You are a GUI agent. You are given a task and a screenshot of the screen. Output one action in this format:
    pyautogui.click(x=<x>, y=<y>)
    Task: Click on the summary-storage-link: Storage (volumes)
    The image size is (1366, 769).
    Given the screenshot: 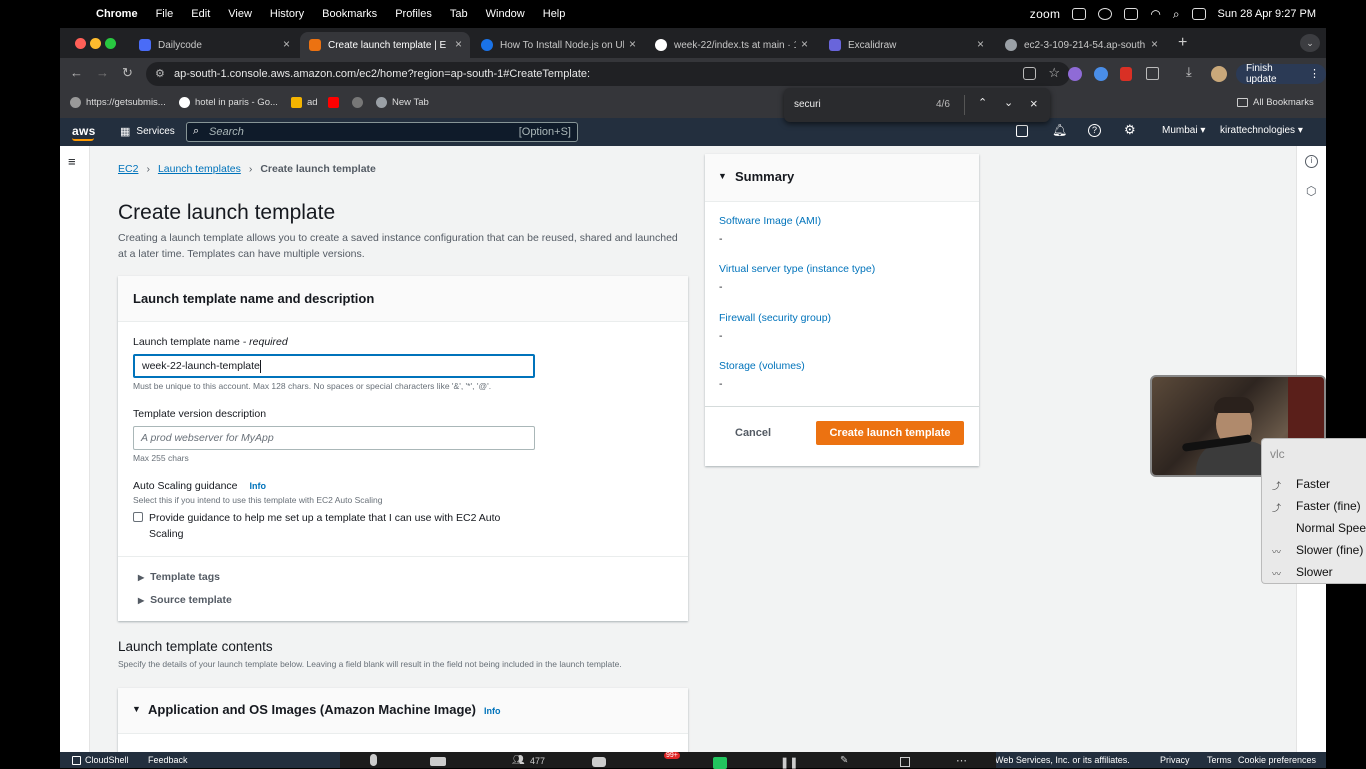 What is the action you would take?
    pyautogui.click(x=762, y=366)
    